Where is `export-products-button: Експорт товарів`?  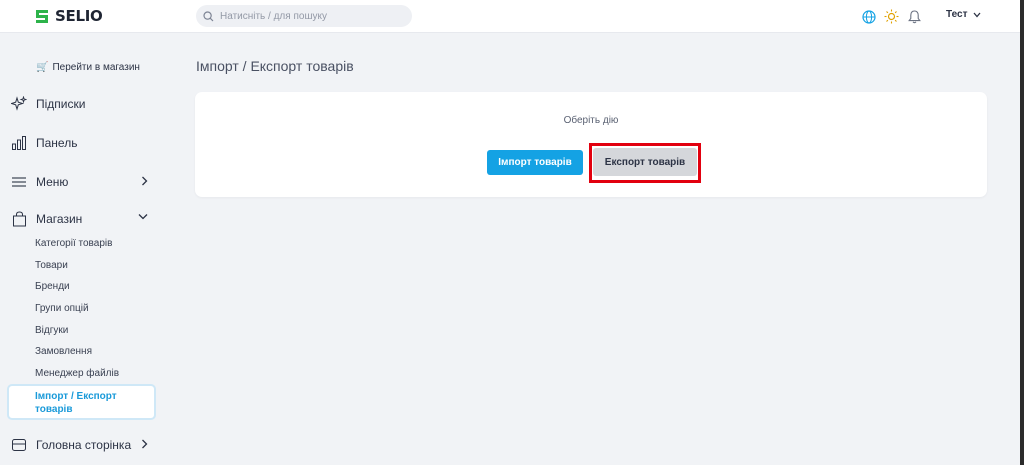
export-products-button: Експорт товарів is located at coordinates (645, 162).